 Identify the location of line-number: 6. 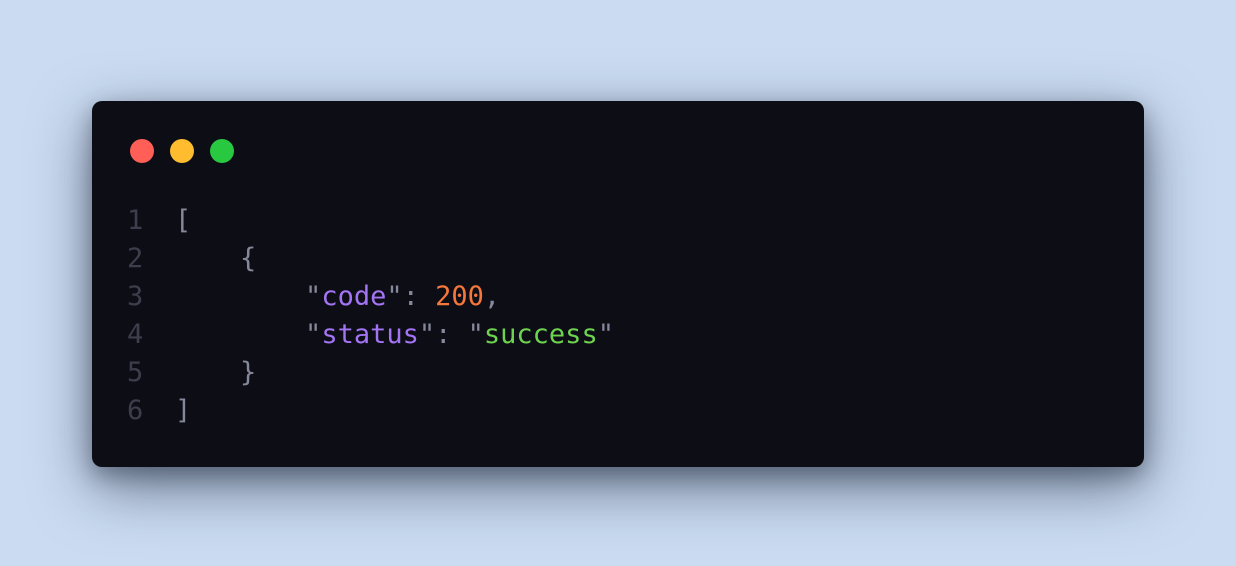
(135, 410).